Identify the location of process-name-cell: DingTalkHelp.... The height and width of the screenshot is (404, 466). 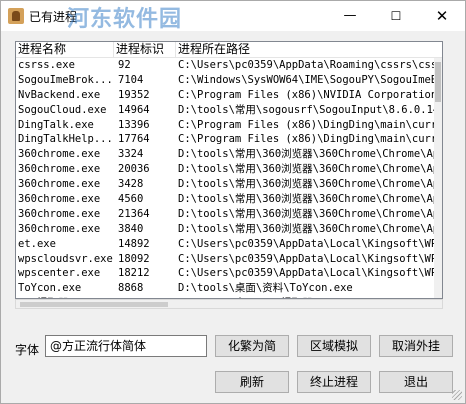
(65, 139).